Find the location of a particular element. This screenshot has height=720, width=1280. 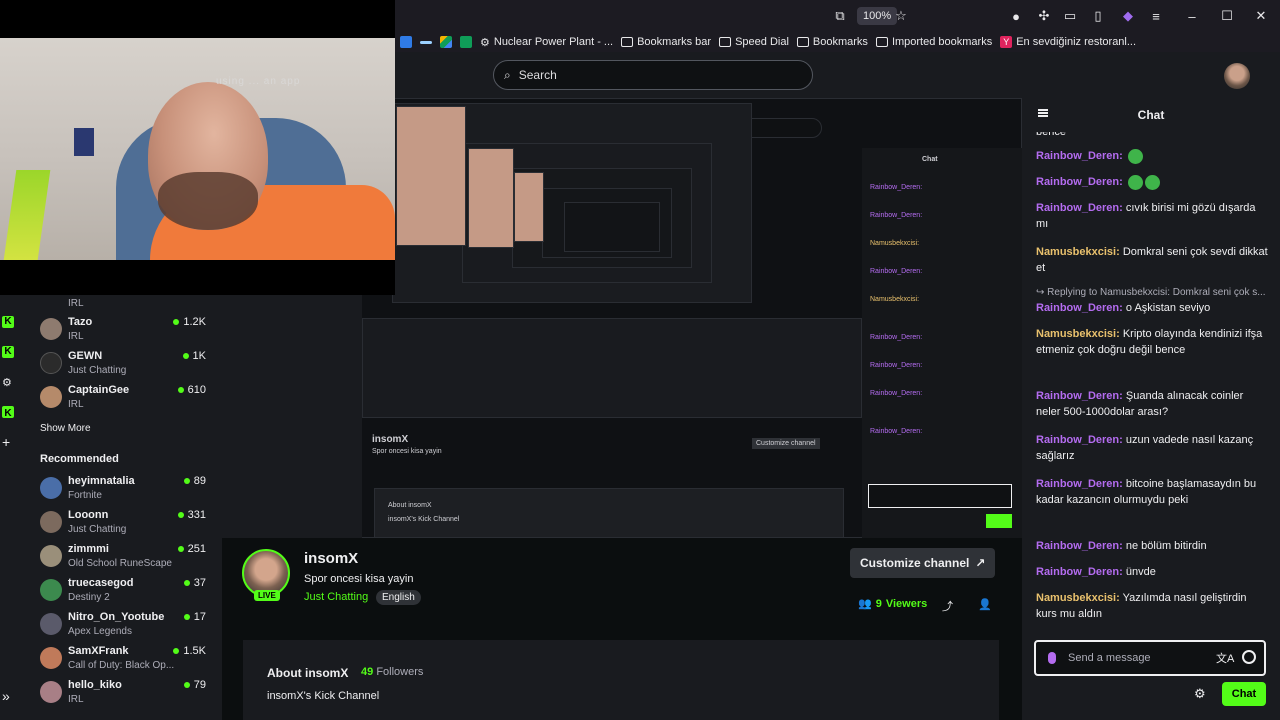

chat-message-input is located at coordinates (1138, 658).